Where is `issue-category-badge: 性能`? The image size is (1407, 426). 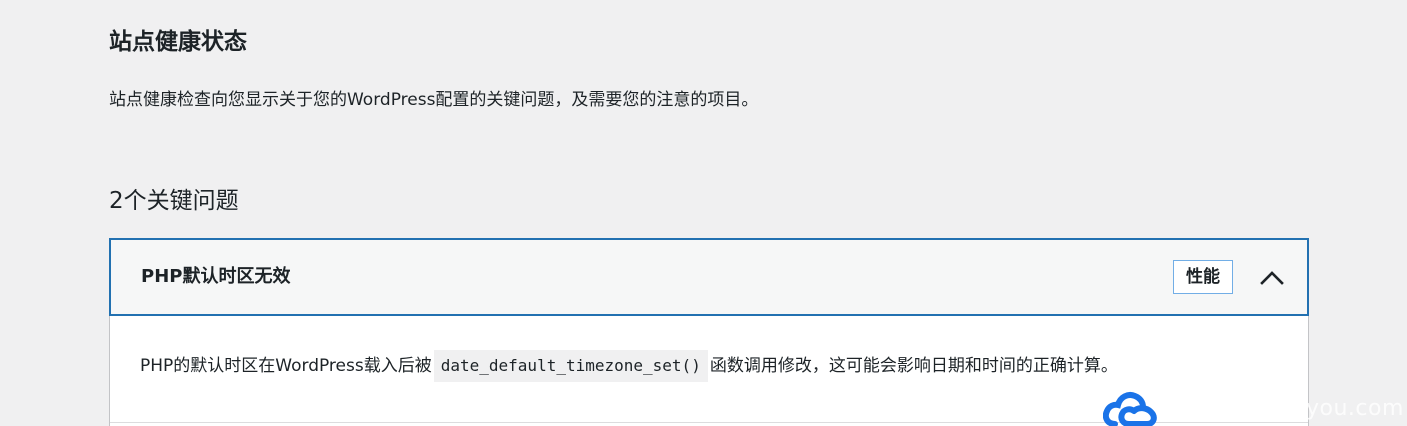 issue-category-badge: 性能 is located at coordinates (1203, 277).